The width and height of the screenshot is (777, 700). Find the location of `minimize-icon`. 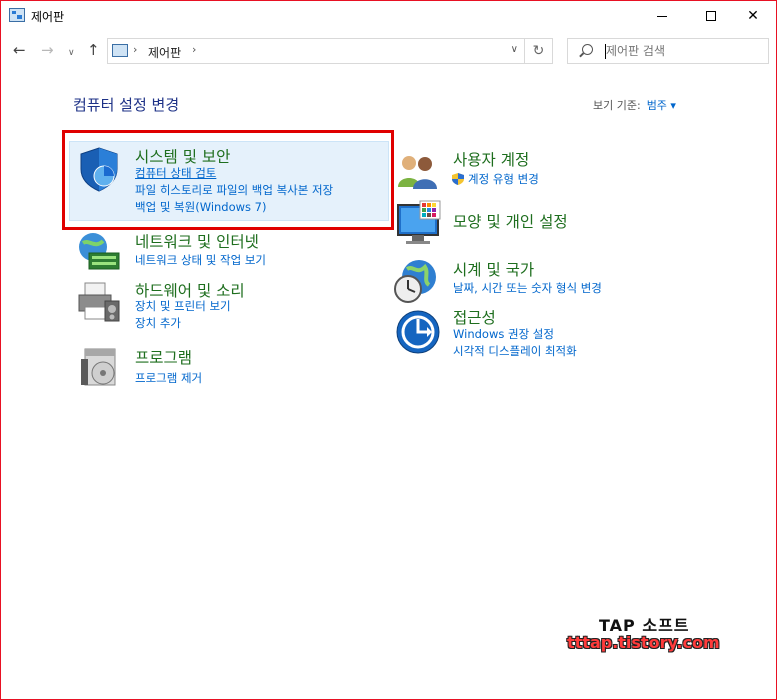

minimize-icon is located at coordinates (662, 16).